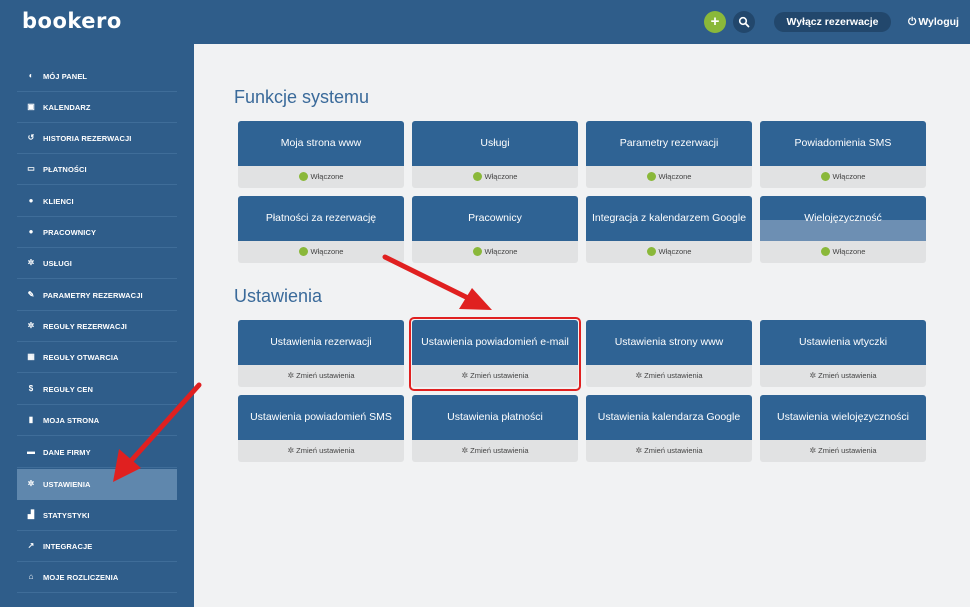 Image resolution: width=970 pixels, height=607 pixels. Describe the element at coordinates (669, 342) in the screenshot. I see `settings-card-title: Ustawienia strony www` at that location.